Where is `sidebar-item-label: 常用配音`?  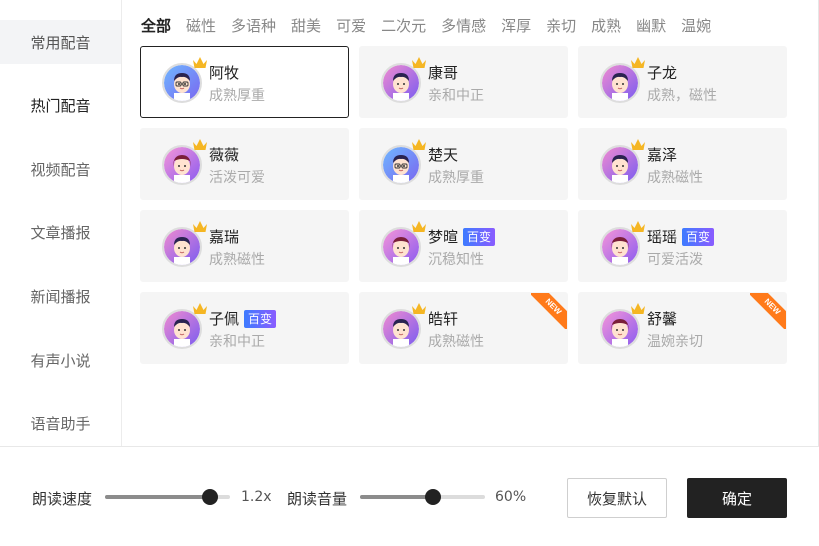
sidebar-item-label: 常用配音 is located at coordinates (60, 42).